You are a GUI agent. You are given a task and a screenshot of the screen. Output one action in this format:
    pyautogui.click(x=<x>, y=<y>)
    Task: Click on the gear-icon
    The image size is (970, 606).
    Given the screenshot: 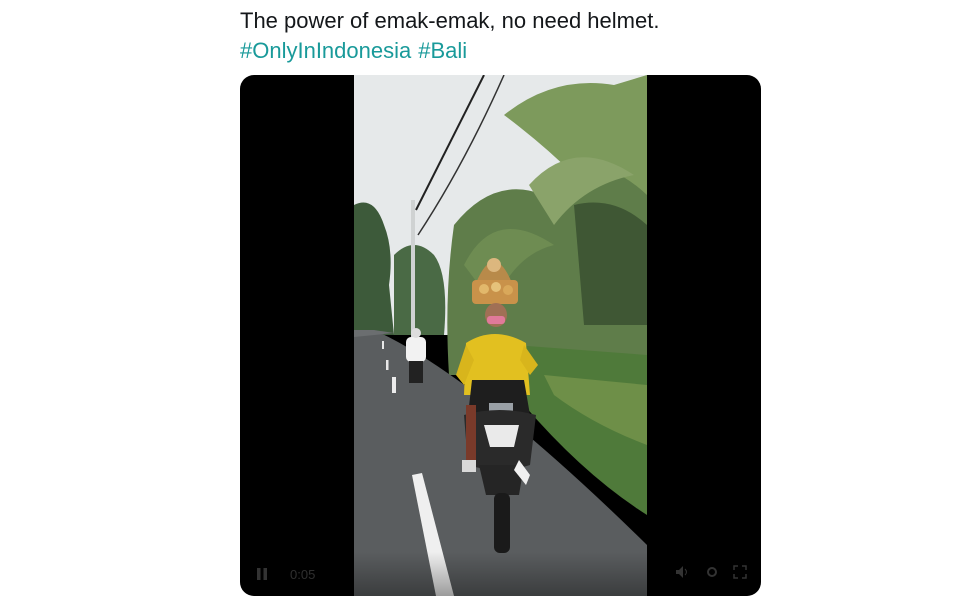 What is the action you would take?
    pyautogui.click(x=712, y=574)
    